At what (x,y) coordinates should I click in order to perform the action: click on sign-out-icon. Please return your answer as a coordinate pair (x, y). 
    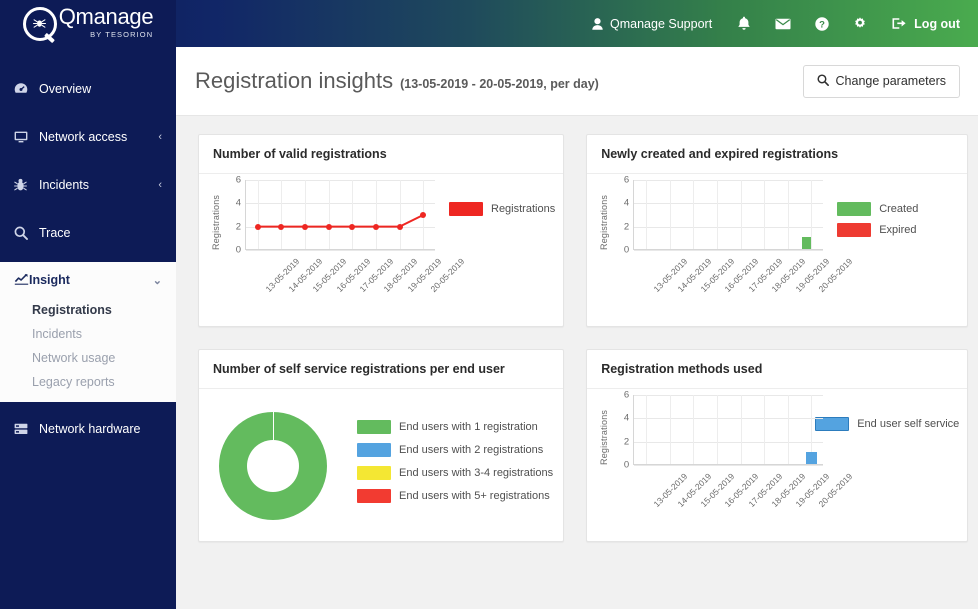
    Looking at the image, I should click on (899, 23).